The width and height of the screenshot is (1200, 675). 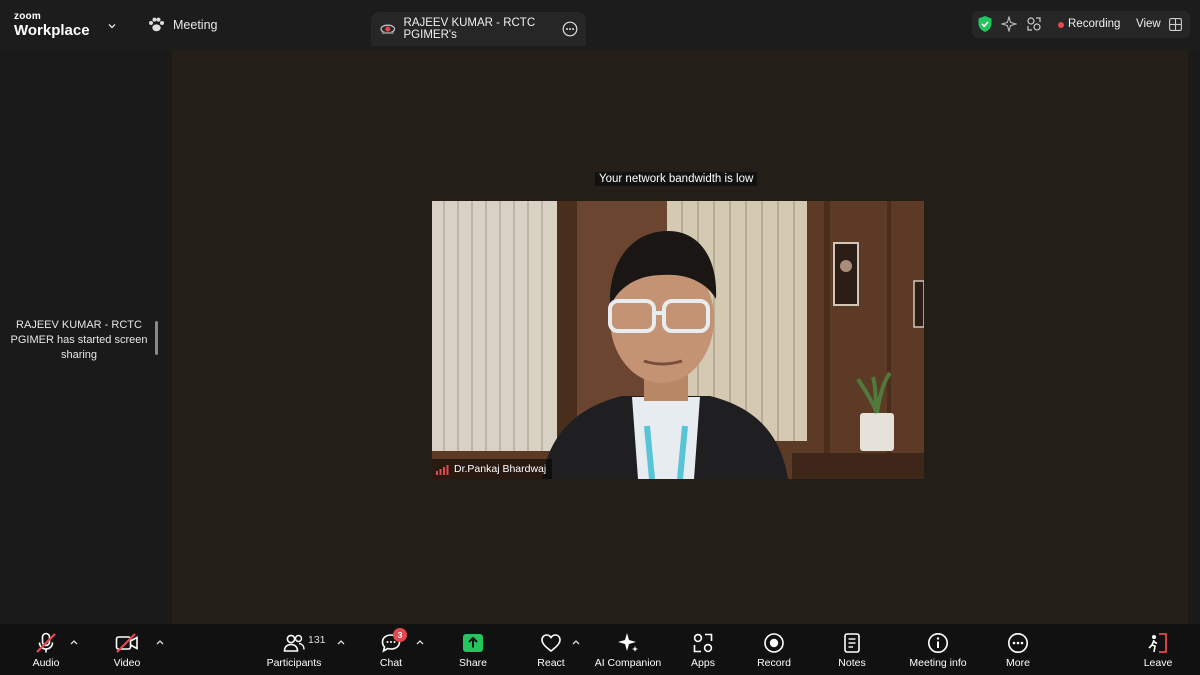 What do you see at coordinates (1061, 25) in the screenshot?
I see `recording-dot-icon` at bounding box center [1061, 25].